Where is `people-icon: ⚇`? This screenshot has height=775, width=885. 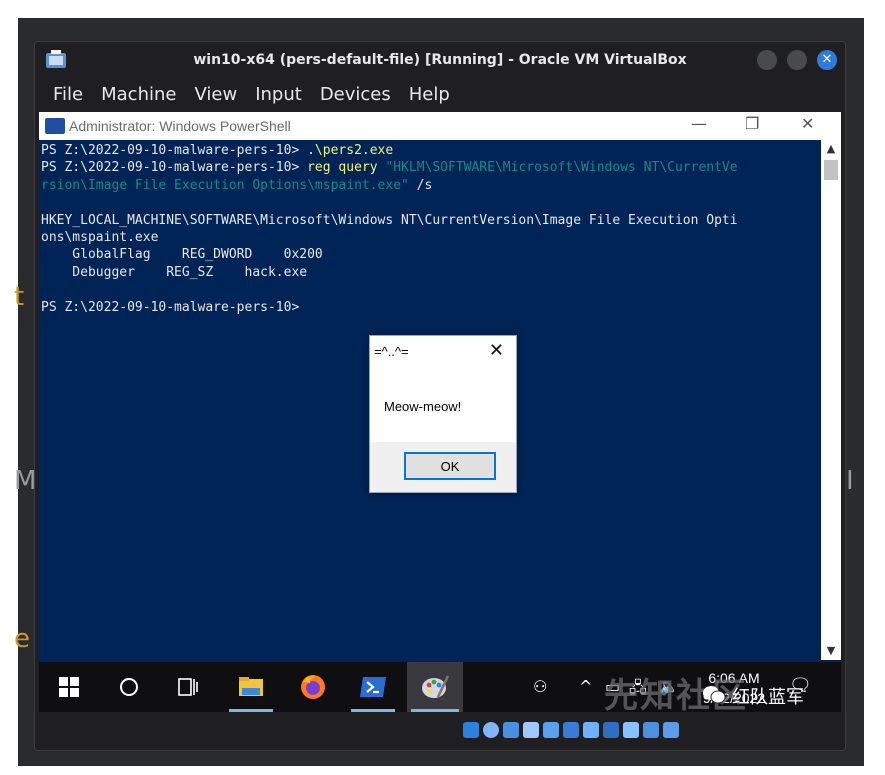
people-icon: ⚇ is located at coordinates (540, 686).